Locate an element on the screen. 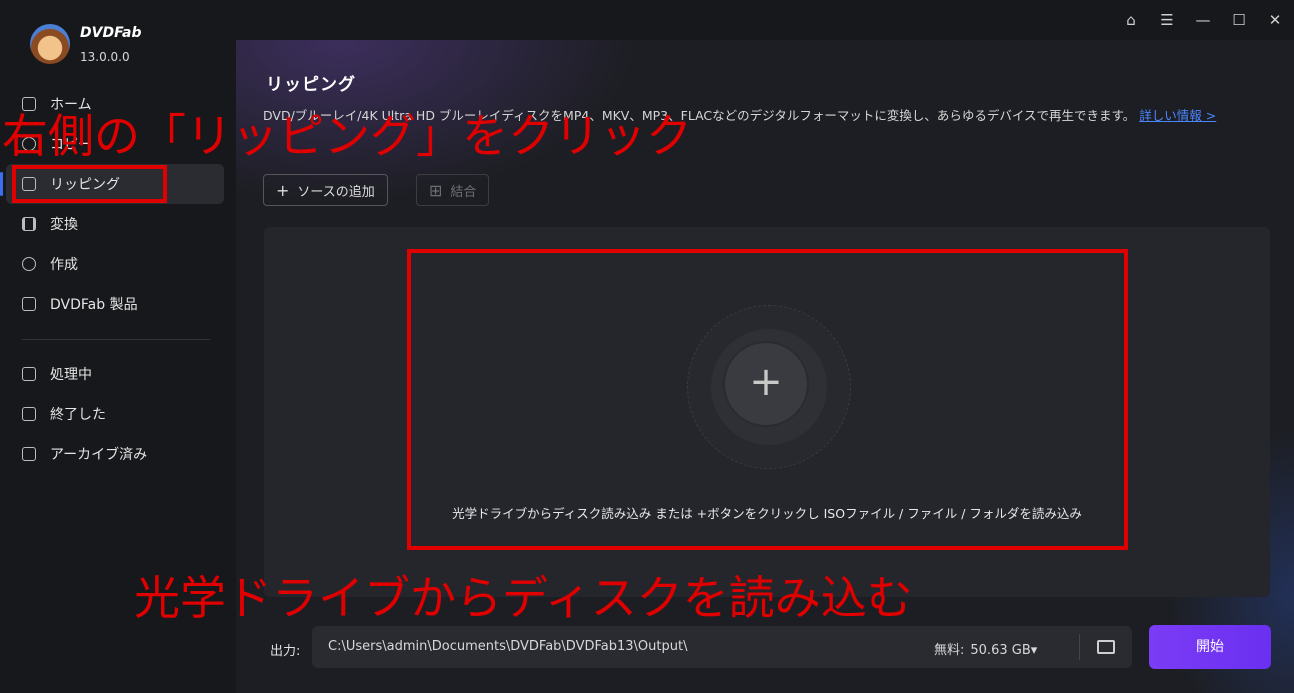  menu-icon: ☰ is located at coordinates (1167, 20).